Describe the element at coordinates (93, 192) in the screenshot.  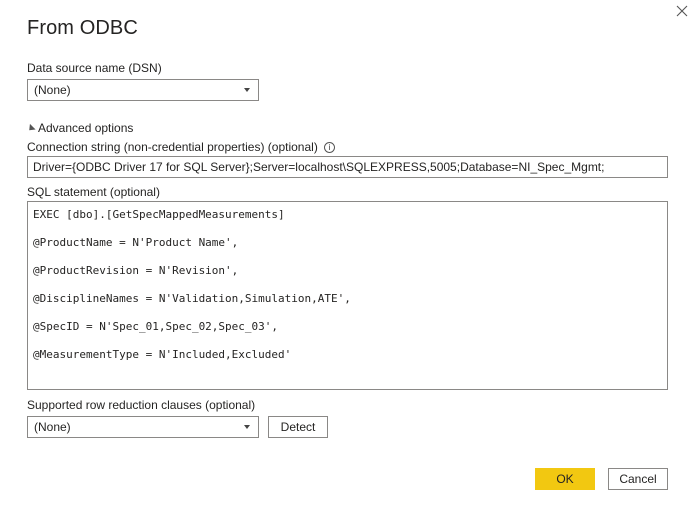
I see `sql-statement-label: SQL statement (optional)` at that location.